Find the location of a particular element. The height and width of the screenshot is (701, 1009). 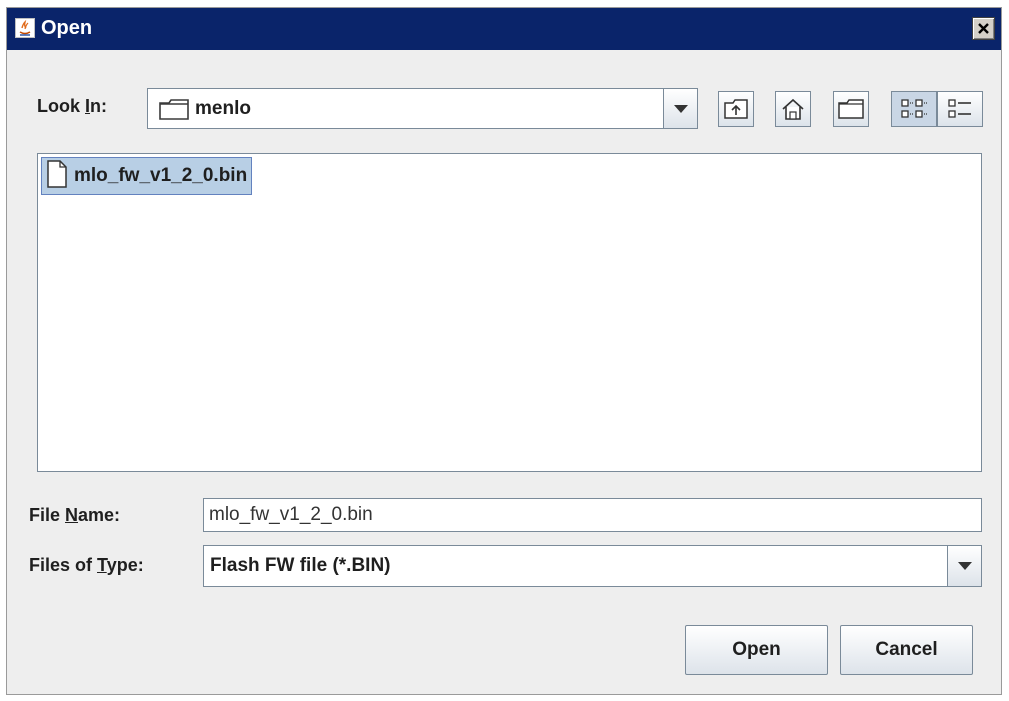

home-icon is located at coordinates (793, 109).